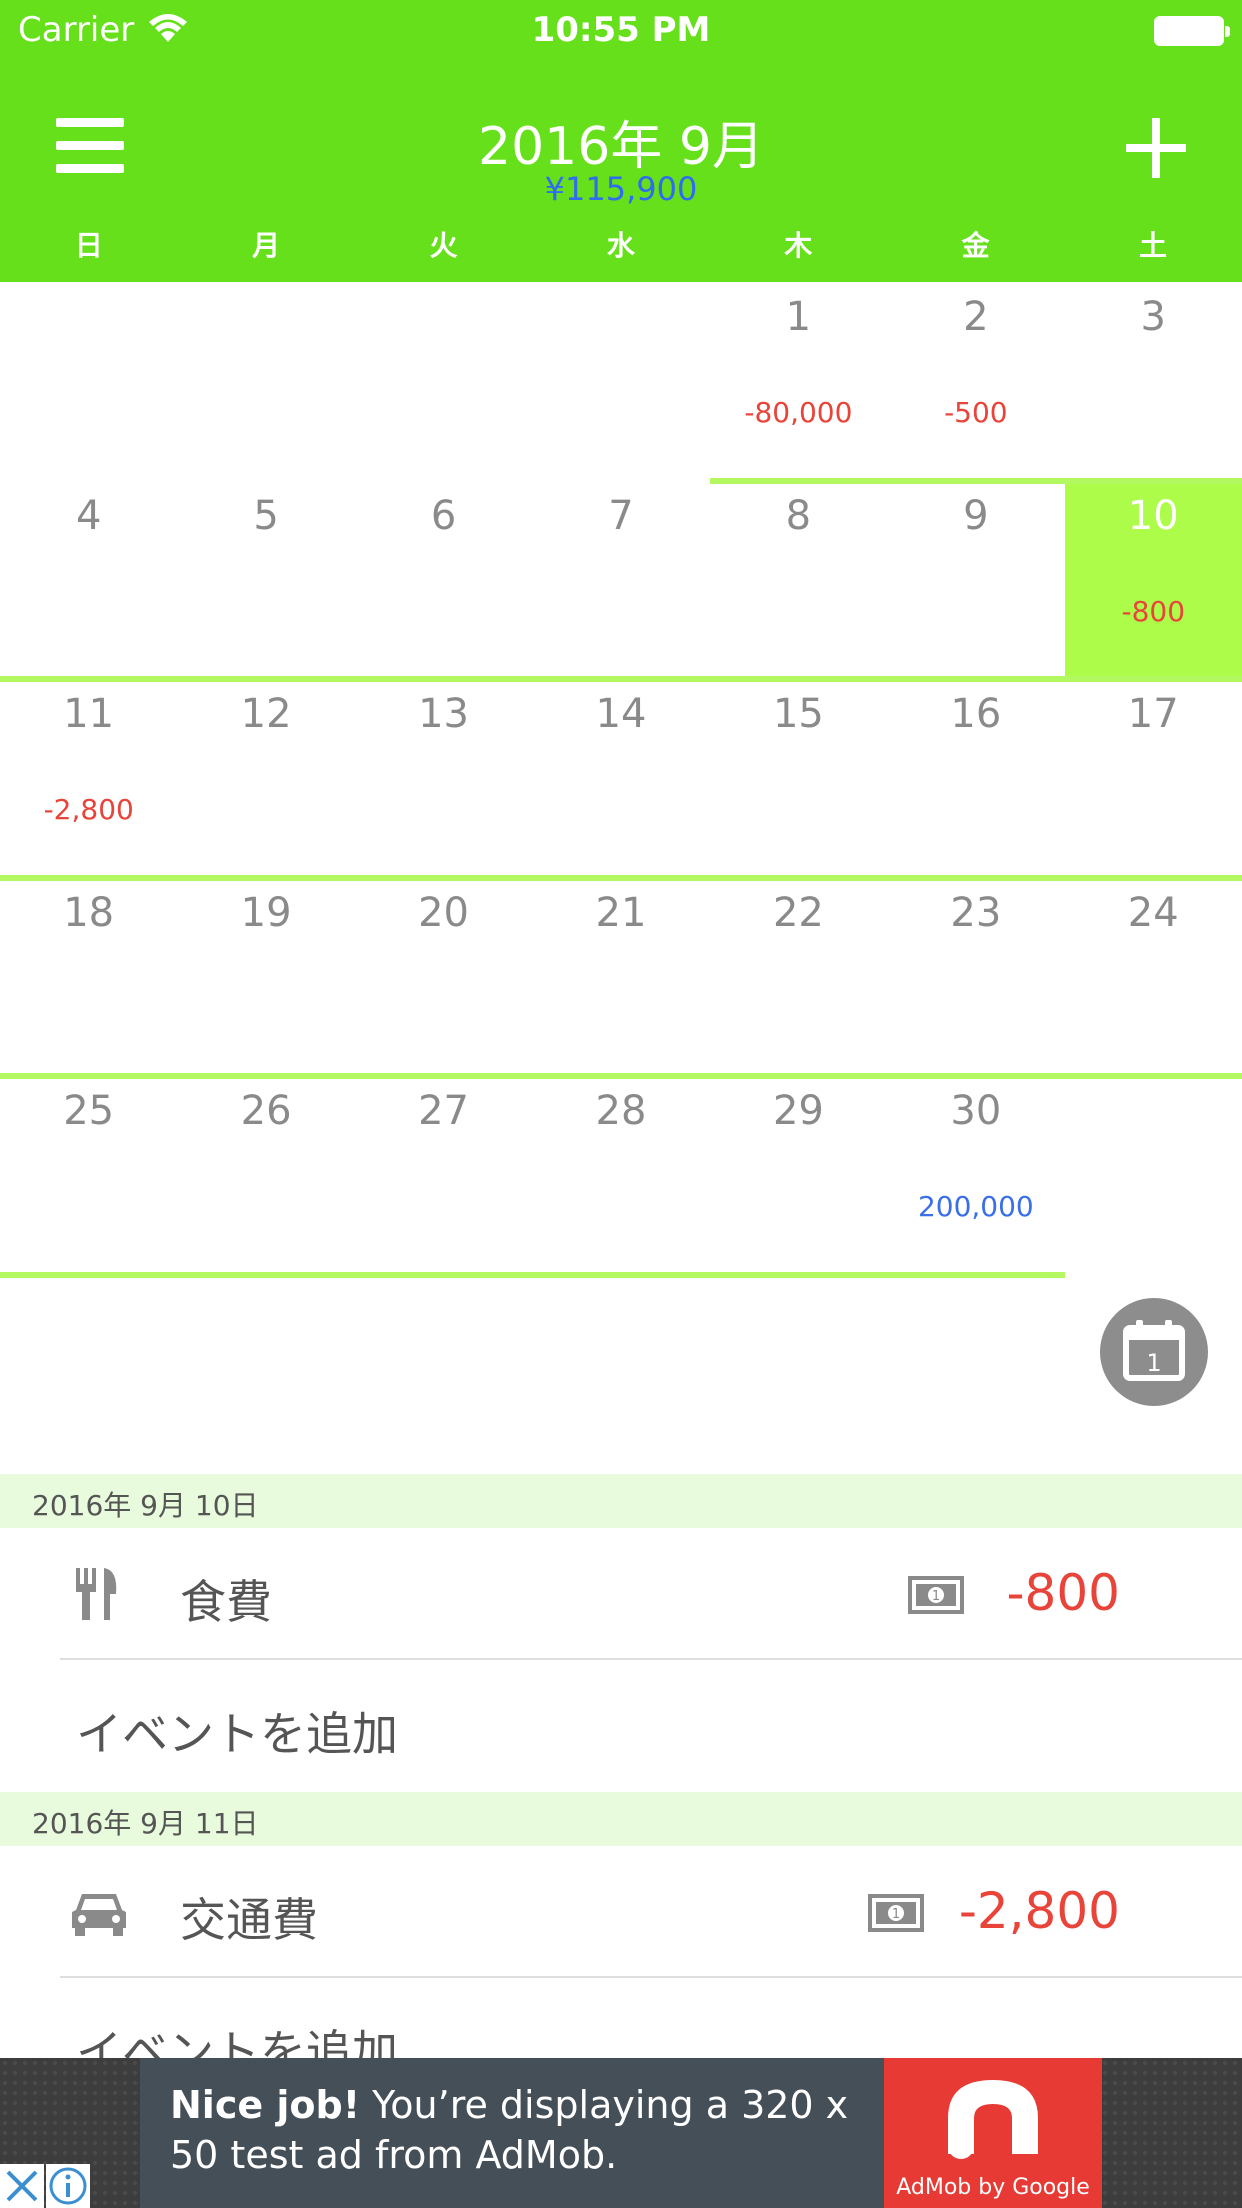 Image resolution: width=1242 pixels, height=2208 pixels. I want to click on day-cell: 18, so click(88, 977).